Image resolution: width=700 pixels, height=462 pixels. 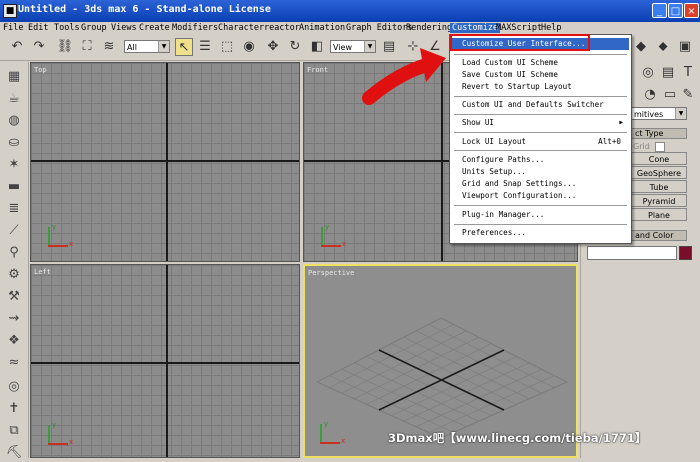 What do you see at coordinates (540, 142) in the screenshot?
I see `menu-item-lock-ui-layout: Lock UI Layout Alt+0` at bounding box center [540, 142].